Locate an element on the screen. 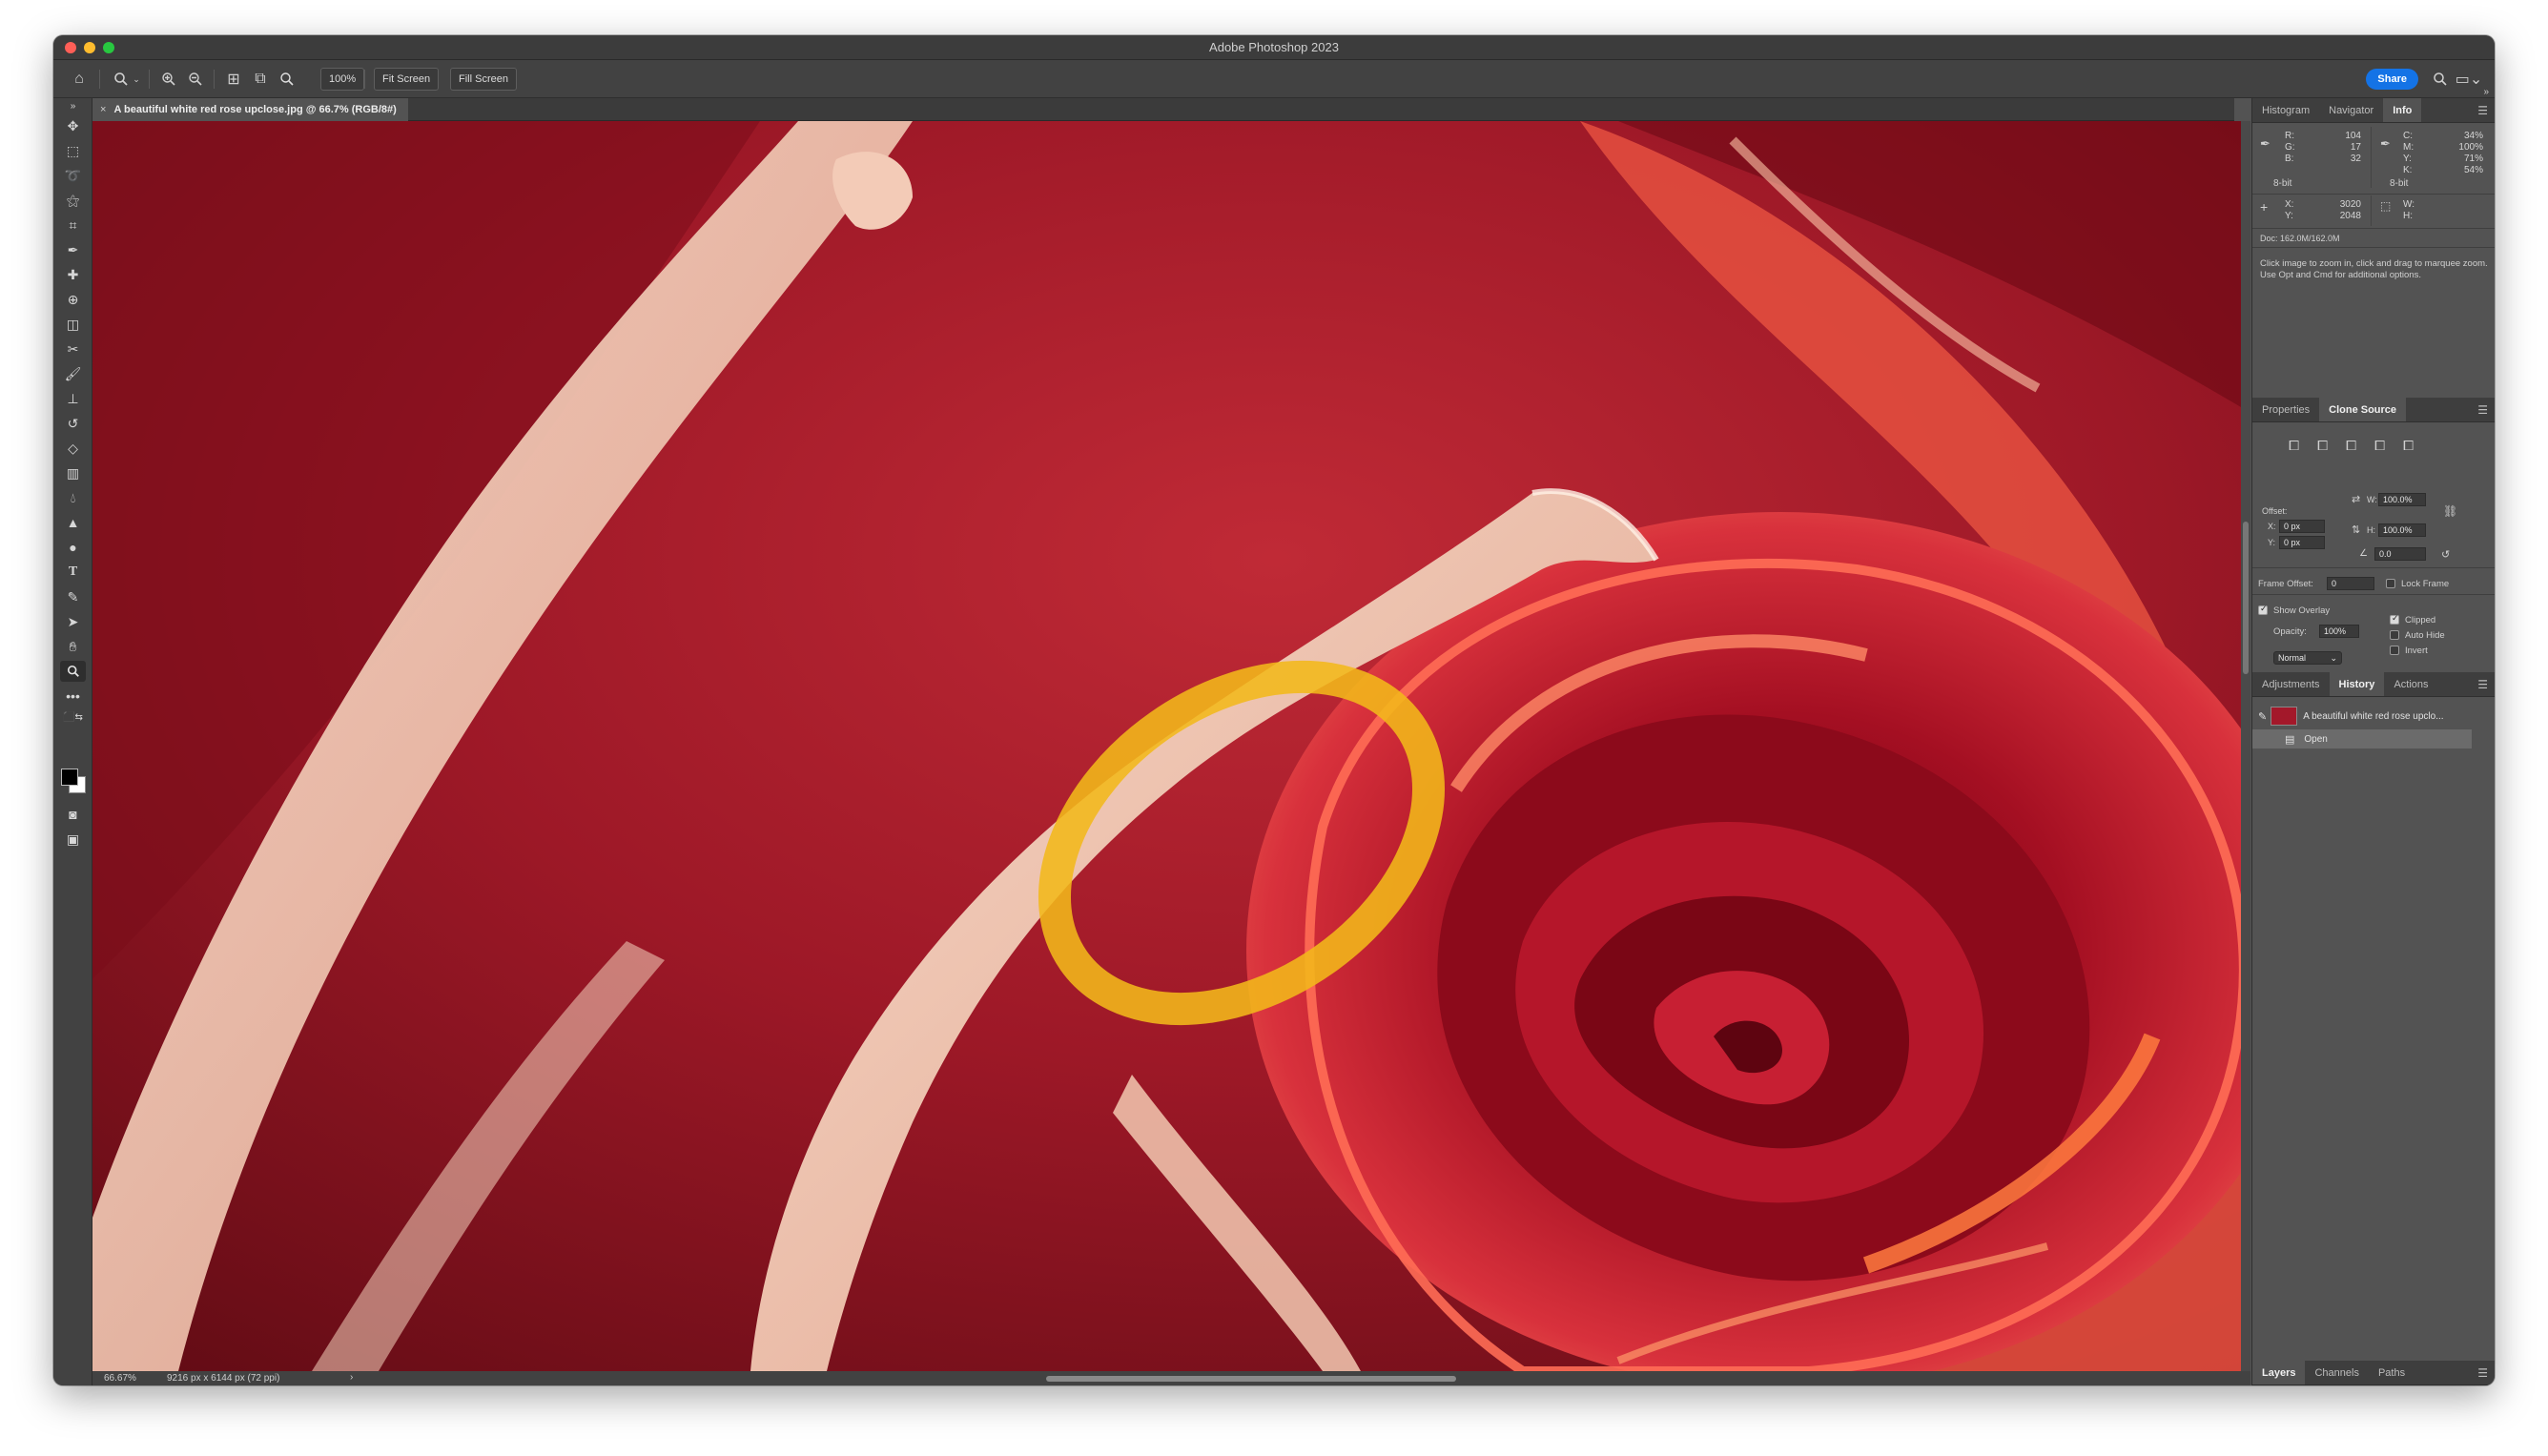 This screenshot has width=2548, height=1456. reset-transform-icon: ↺ is located at coordinates (2445, 554).